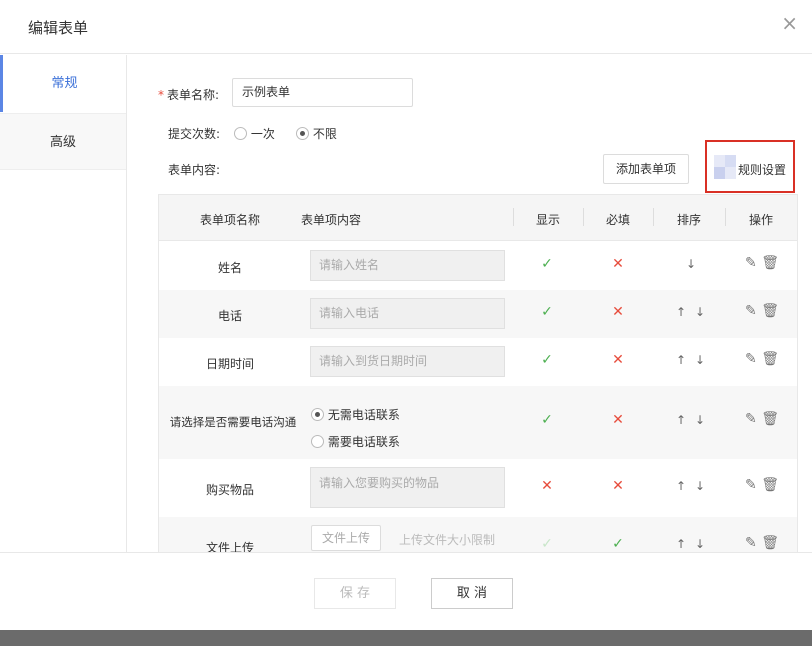 This screenshot has height=646, width=812. I want to click on tab-advanced-label: 高级, so click(62, 142).